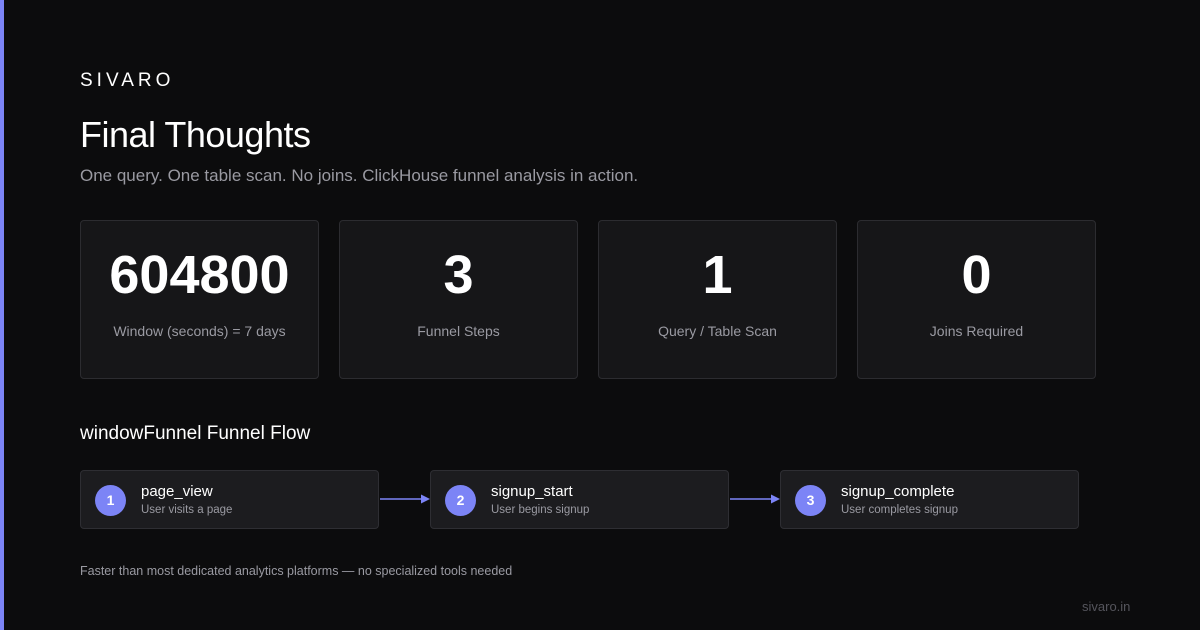  I want to click on step-number-badge: 1, so click(110, 500).